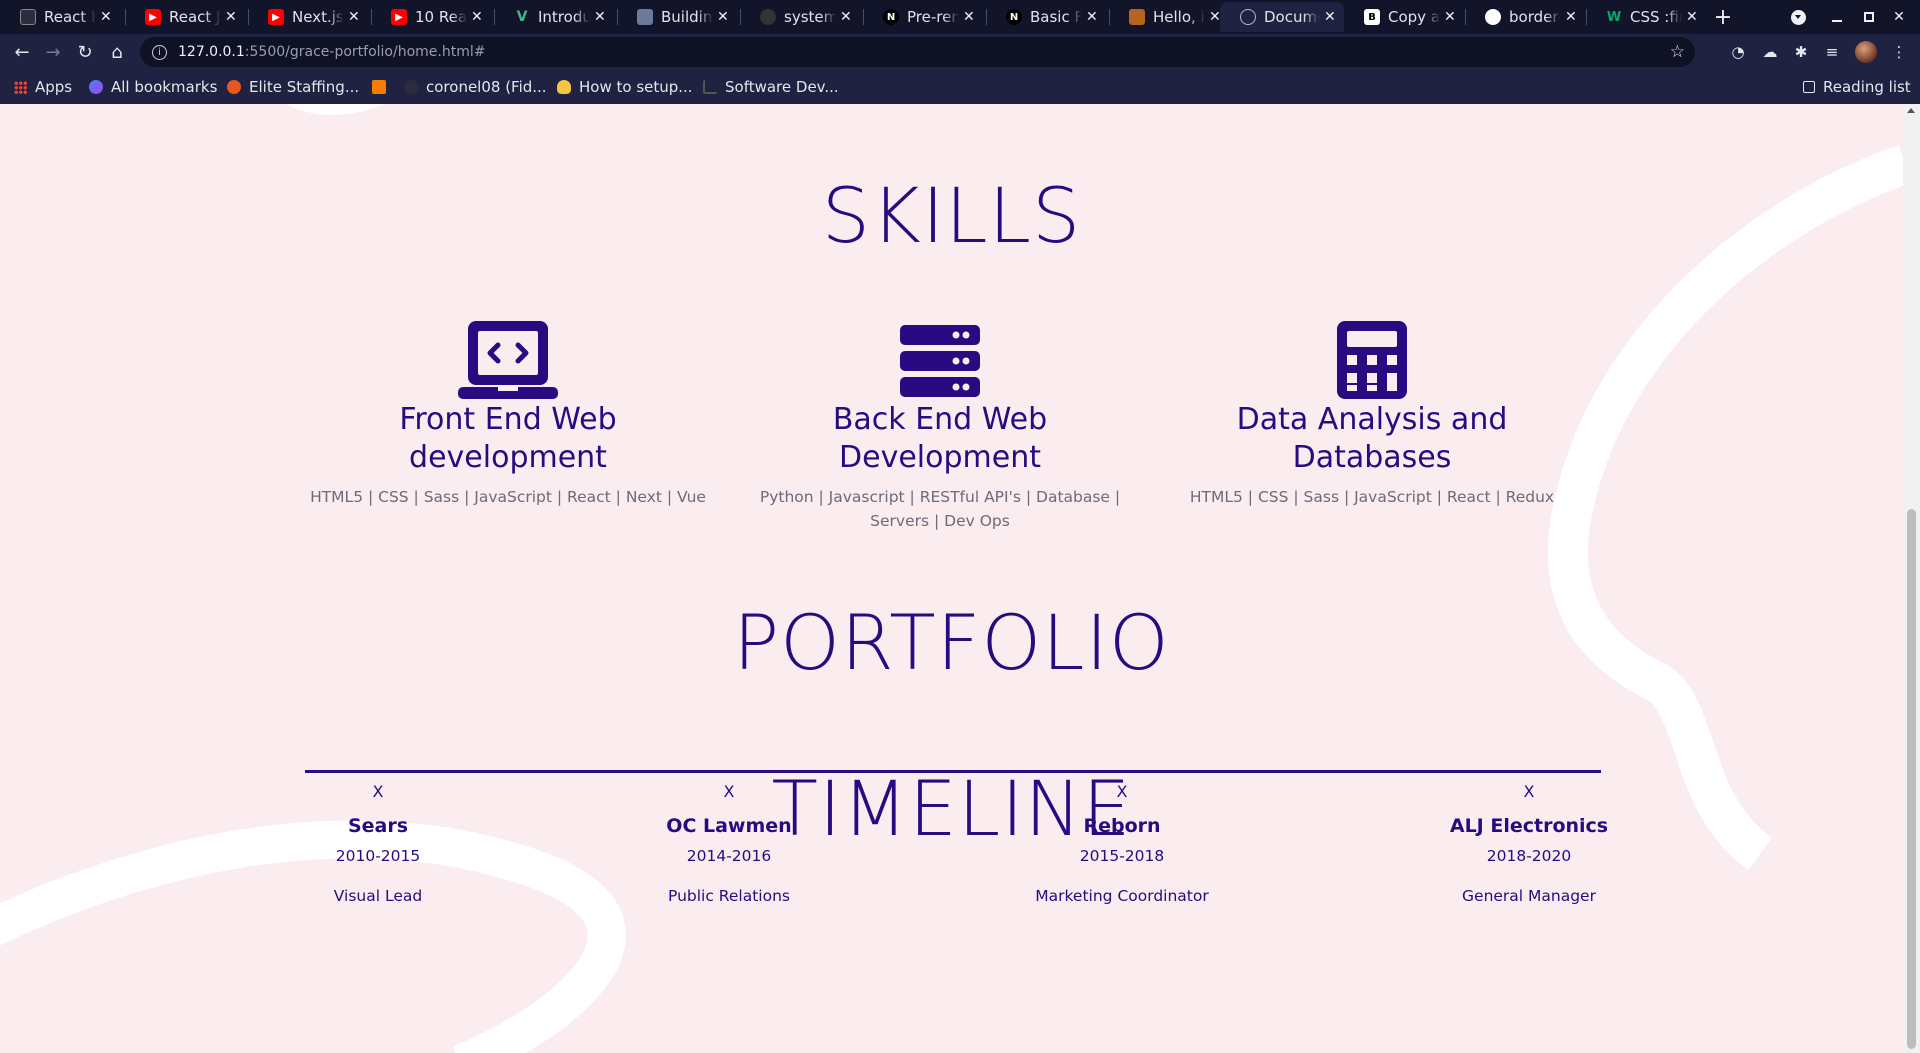  Describe the element at coordinates (1122, 856) in the screenshot. I see `timeline-years: 2015-2018` at that location.